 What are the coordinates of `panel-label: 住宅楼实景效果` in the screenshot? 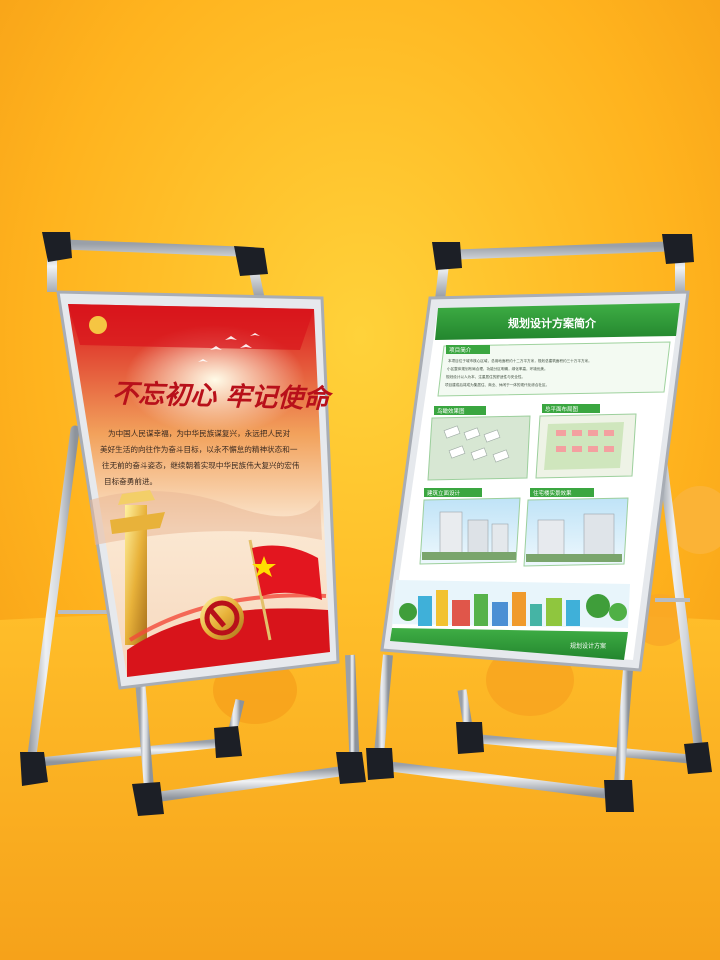 It's located at (552, 493).